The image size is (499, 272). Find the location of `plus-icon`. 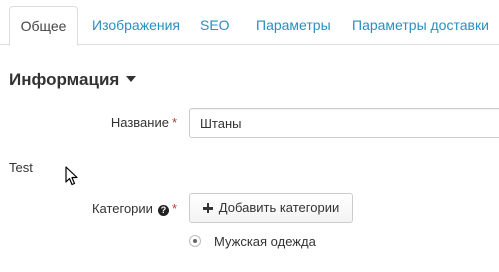

plus-icon is located at coordinates (207, 208).